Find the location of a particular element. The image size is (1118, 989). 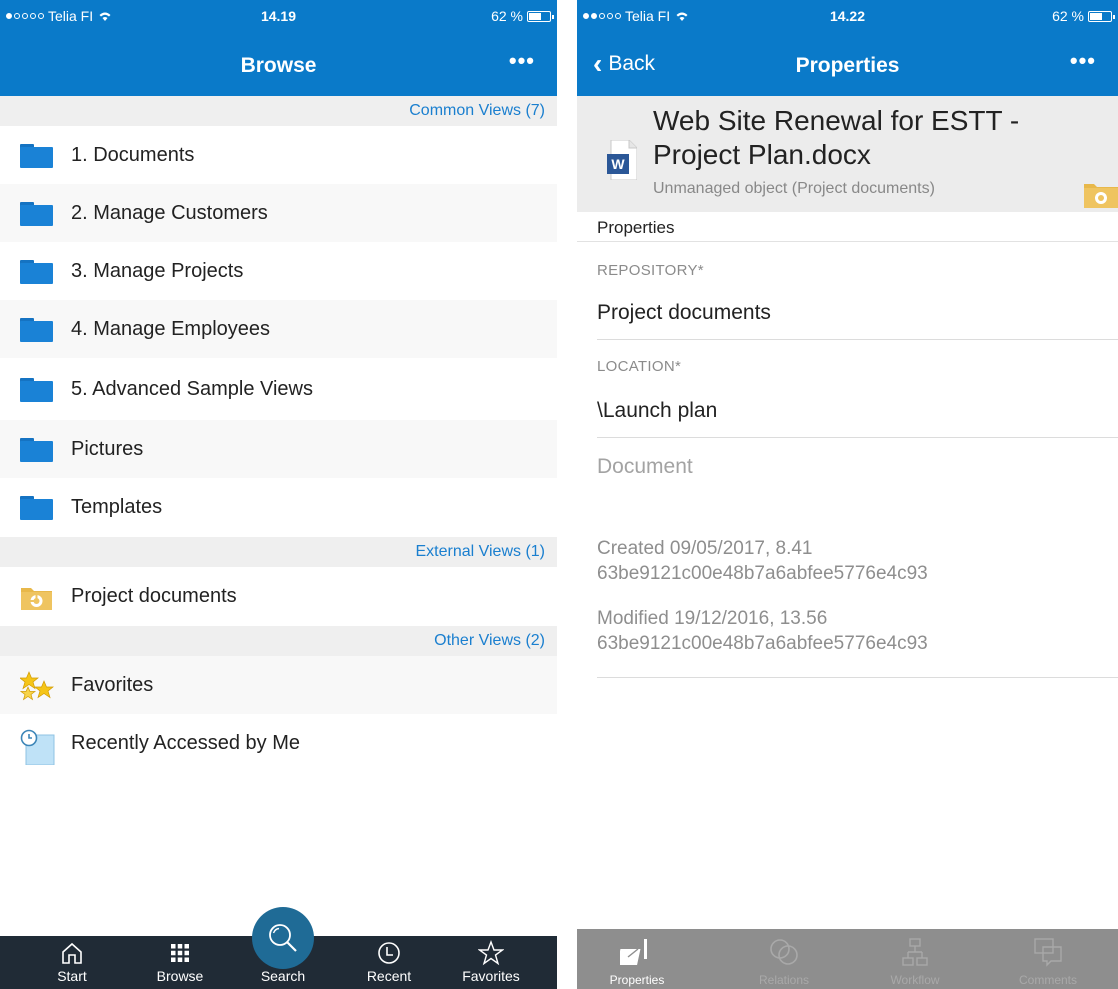

list-item-advanced-sample-views: 5. Advanced Sample Views is located at coordinates (278, 389).